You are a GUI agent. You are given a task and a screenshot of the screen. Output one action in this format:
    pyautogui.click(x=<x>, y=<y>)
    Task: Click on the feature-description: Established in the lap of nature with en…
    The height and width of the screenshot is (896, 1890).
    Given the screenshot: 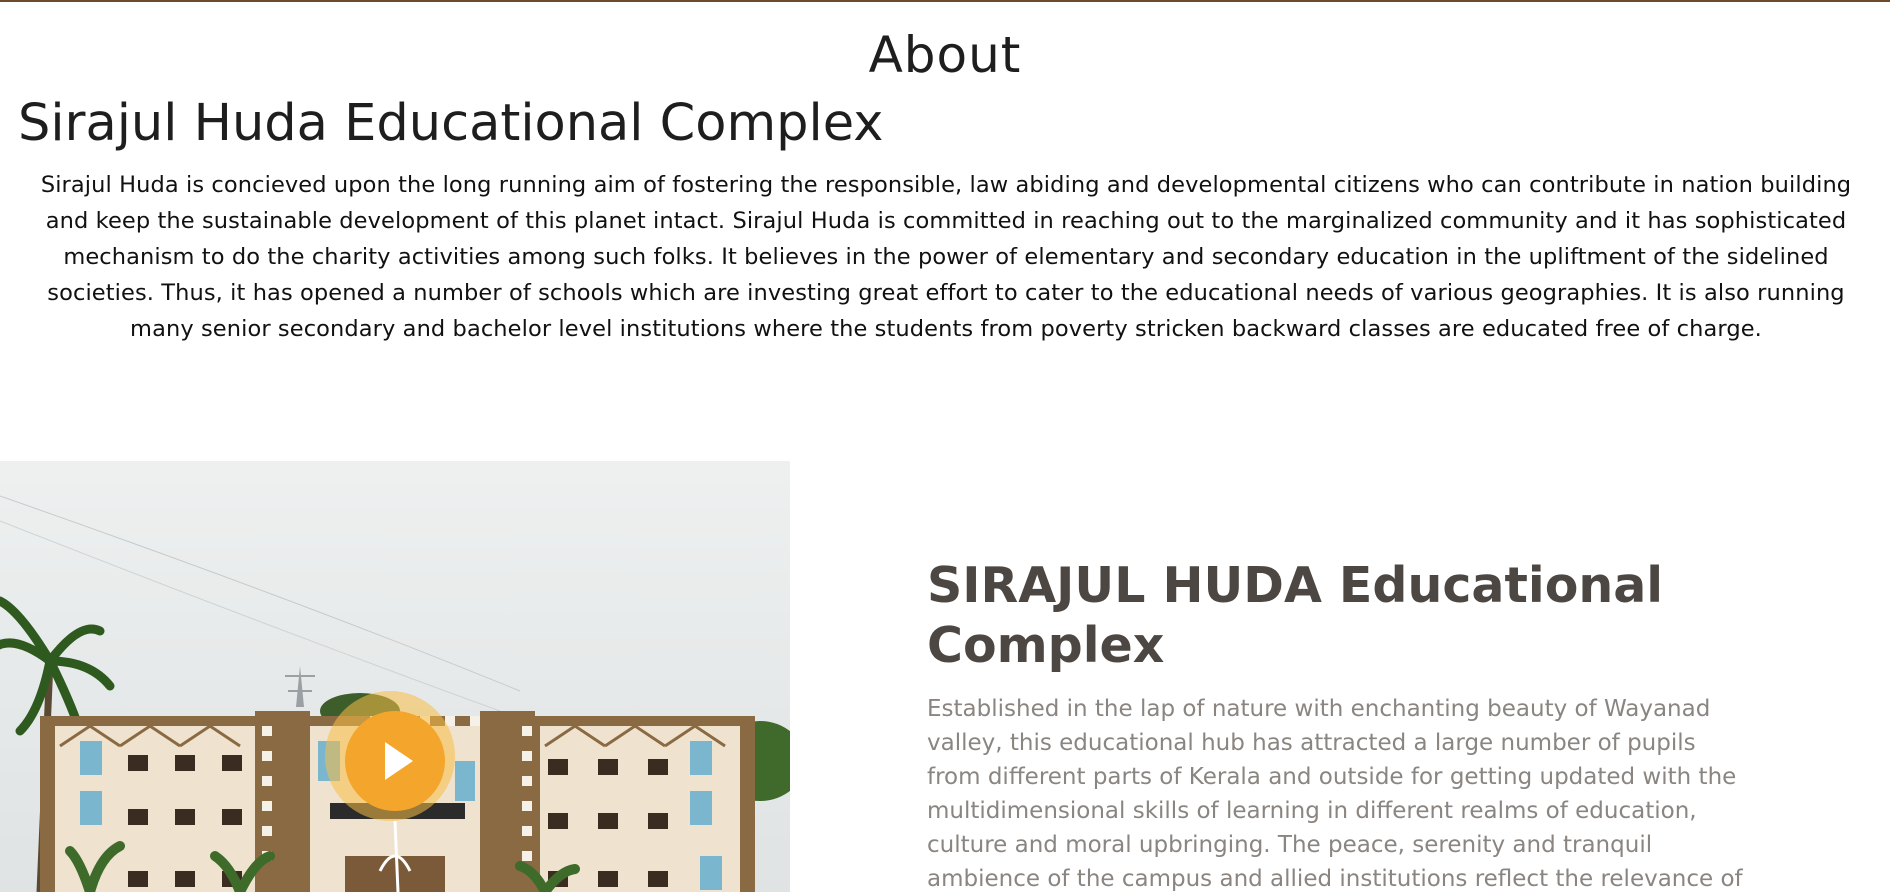 What is the action you would take?
    pyautogui.click(x=1335, y=794)
    